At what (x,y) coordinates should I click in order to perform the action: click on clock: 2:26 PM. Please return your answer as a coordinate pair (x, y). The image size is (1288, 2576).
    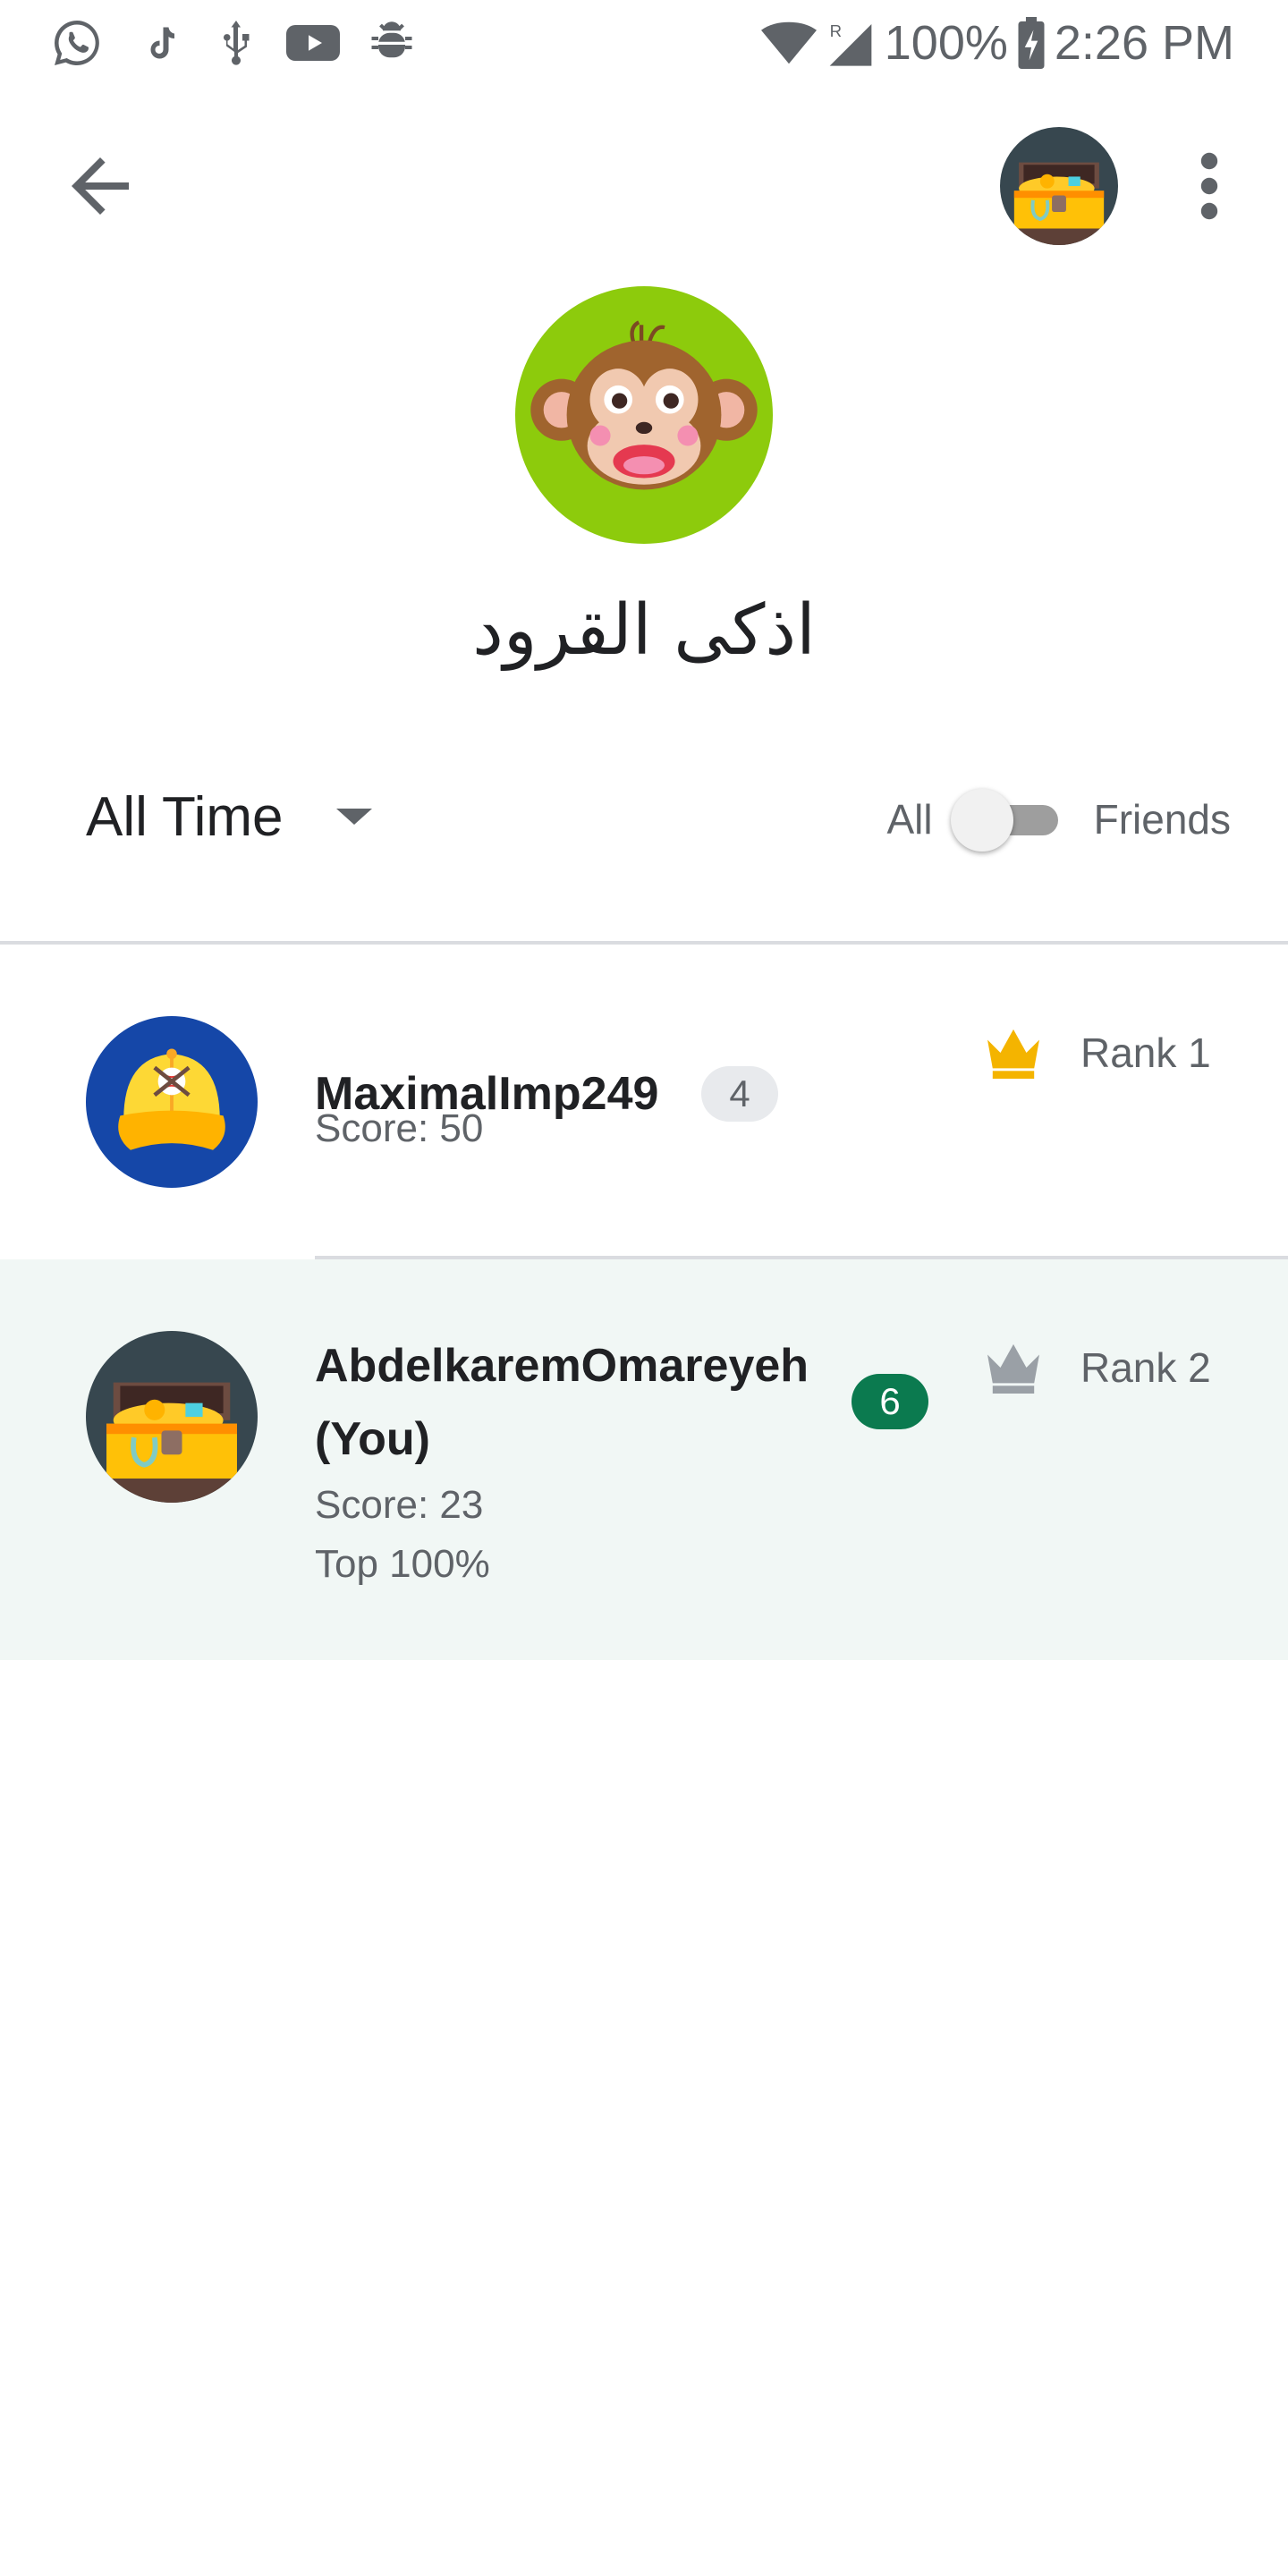
    Looking at the image, I should click on (1144, 43).